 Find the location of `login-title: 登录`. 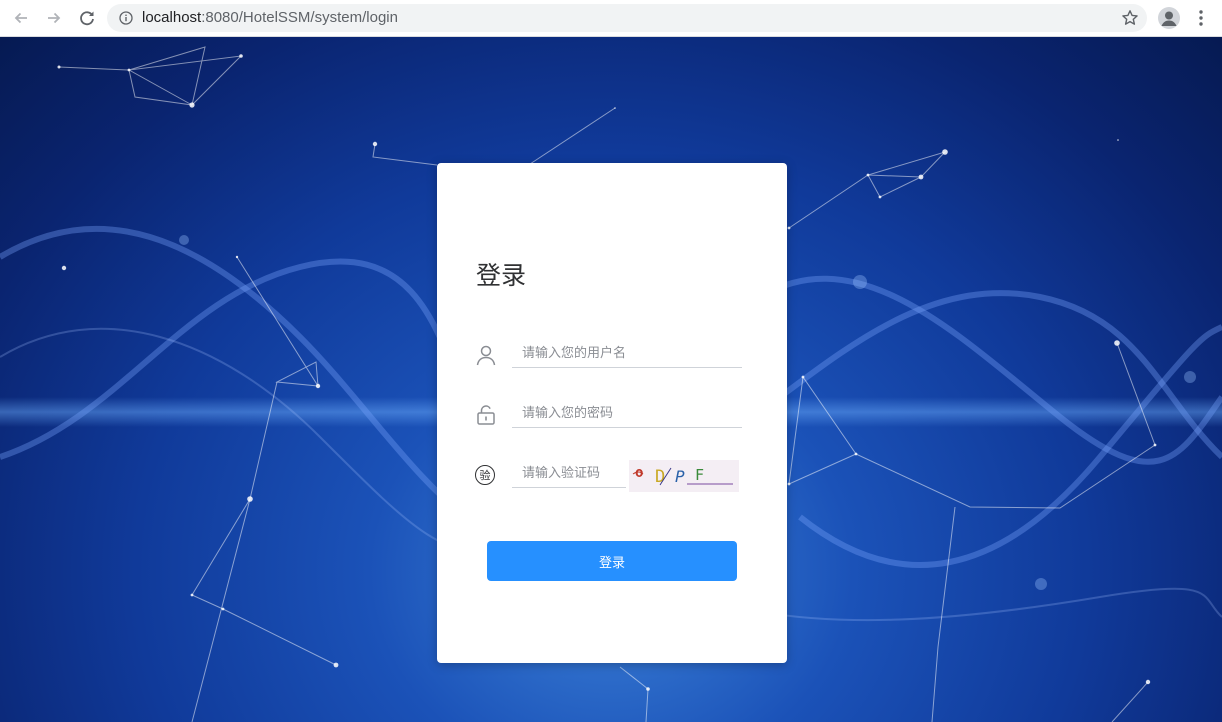

login-title: 登录 is located at coordinates (501, 275).